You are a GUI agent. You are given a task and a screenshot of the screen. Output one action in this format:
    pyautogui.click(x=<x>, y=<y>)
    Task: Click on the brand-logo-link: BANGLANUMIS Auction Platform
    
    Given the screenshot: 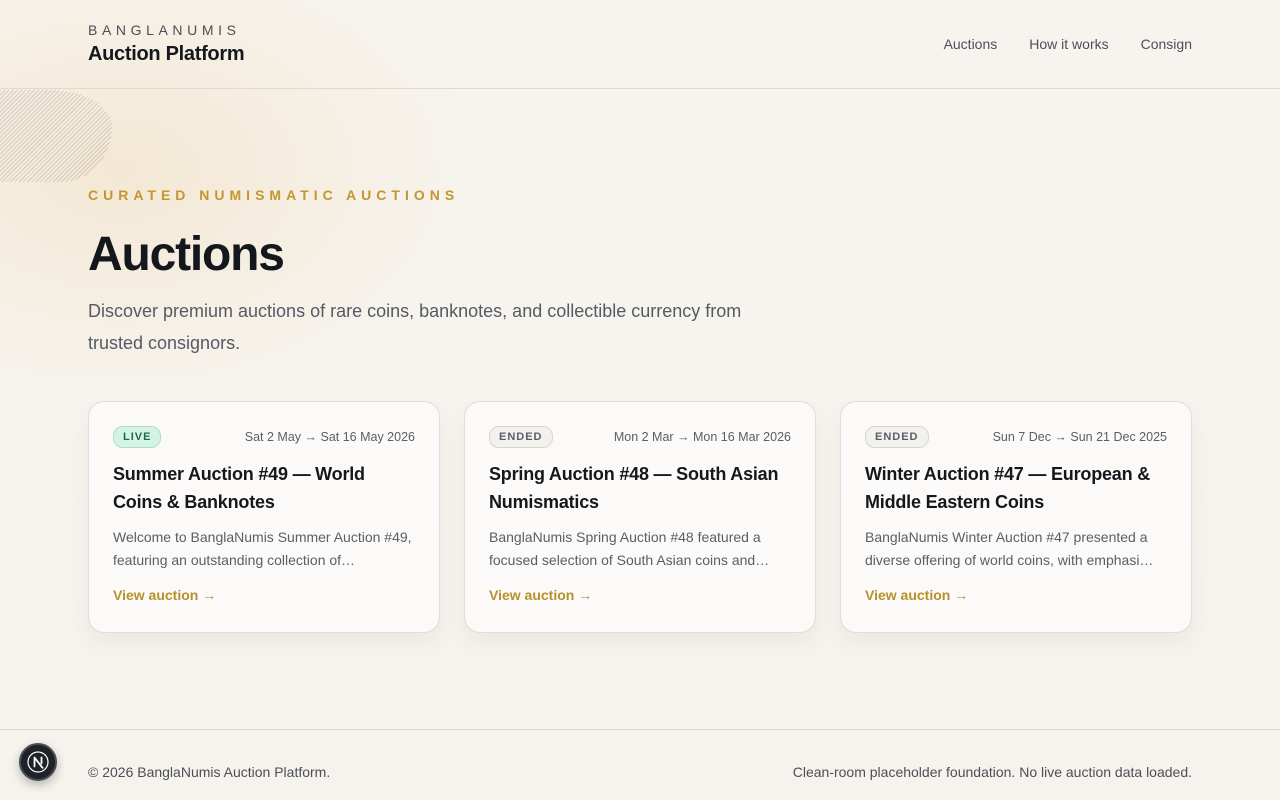 What is the action you would take?
    pyautogui.click(x=166, y=43)
    